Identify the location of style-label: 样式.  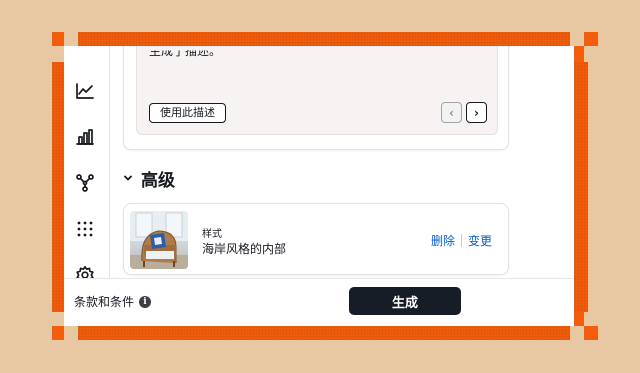
(212, 234).